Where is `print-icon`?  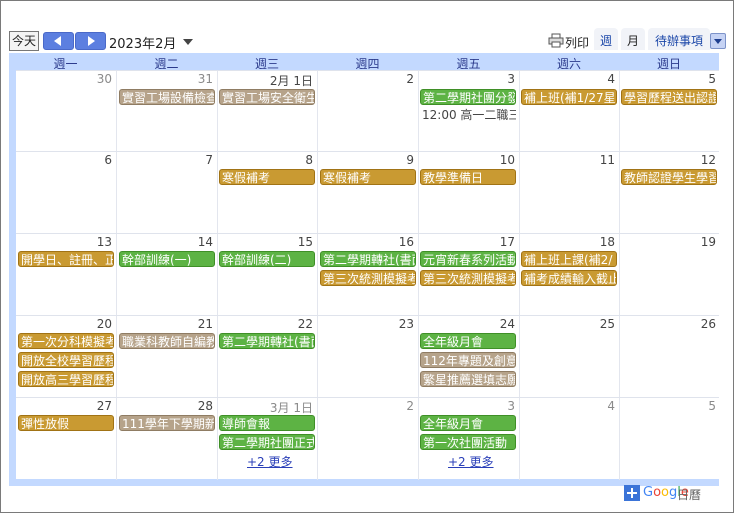 print-icon is located at coordinates (556, 40).